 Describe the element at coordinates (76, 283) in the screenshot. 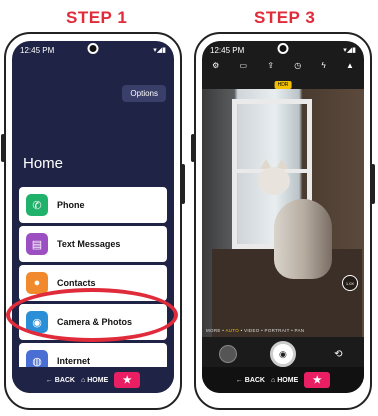

I see `app-label: Contacts` at that location.